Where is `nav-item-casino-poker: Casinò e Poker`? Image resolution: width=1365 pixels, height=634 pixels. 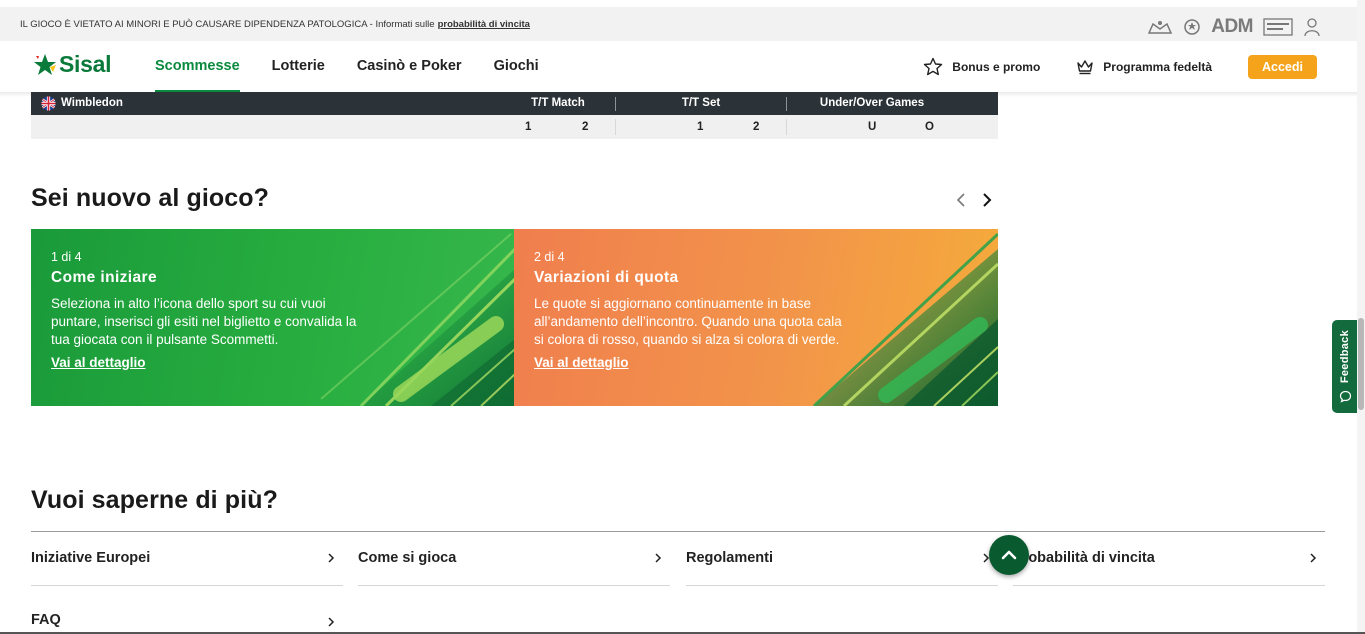
nav-item-casino-poker: Casinò e Poker is located at coordinates (409, 66).